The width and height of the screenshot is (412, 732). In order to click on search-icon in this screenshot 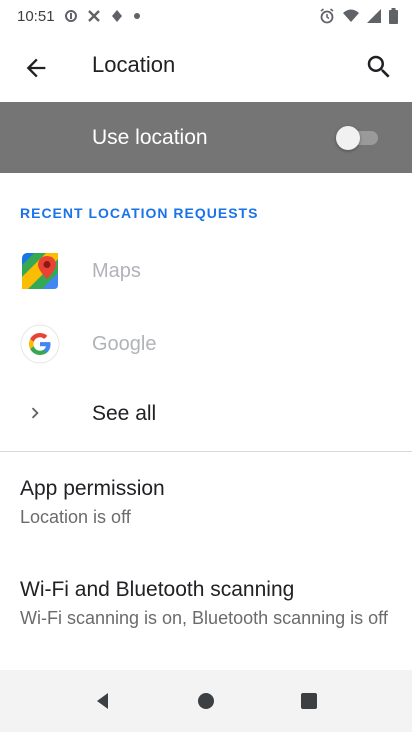, I will do `click(379, 67)`.